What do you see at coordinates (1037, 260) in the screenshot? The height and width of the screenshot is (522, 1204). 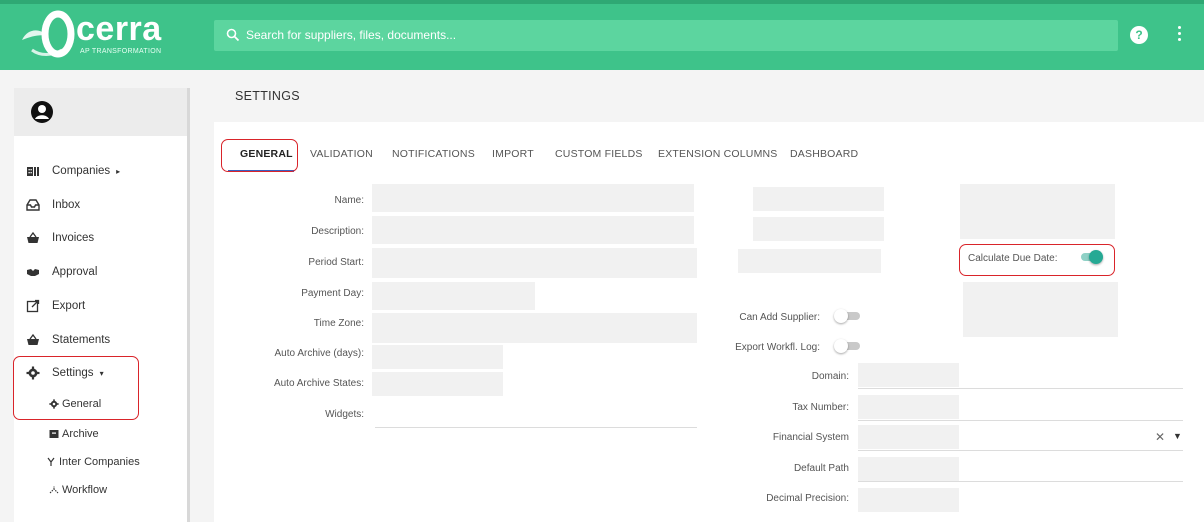 I see `highlight-calculate-due-date` at bounding box center [1037, 260].